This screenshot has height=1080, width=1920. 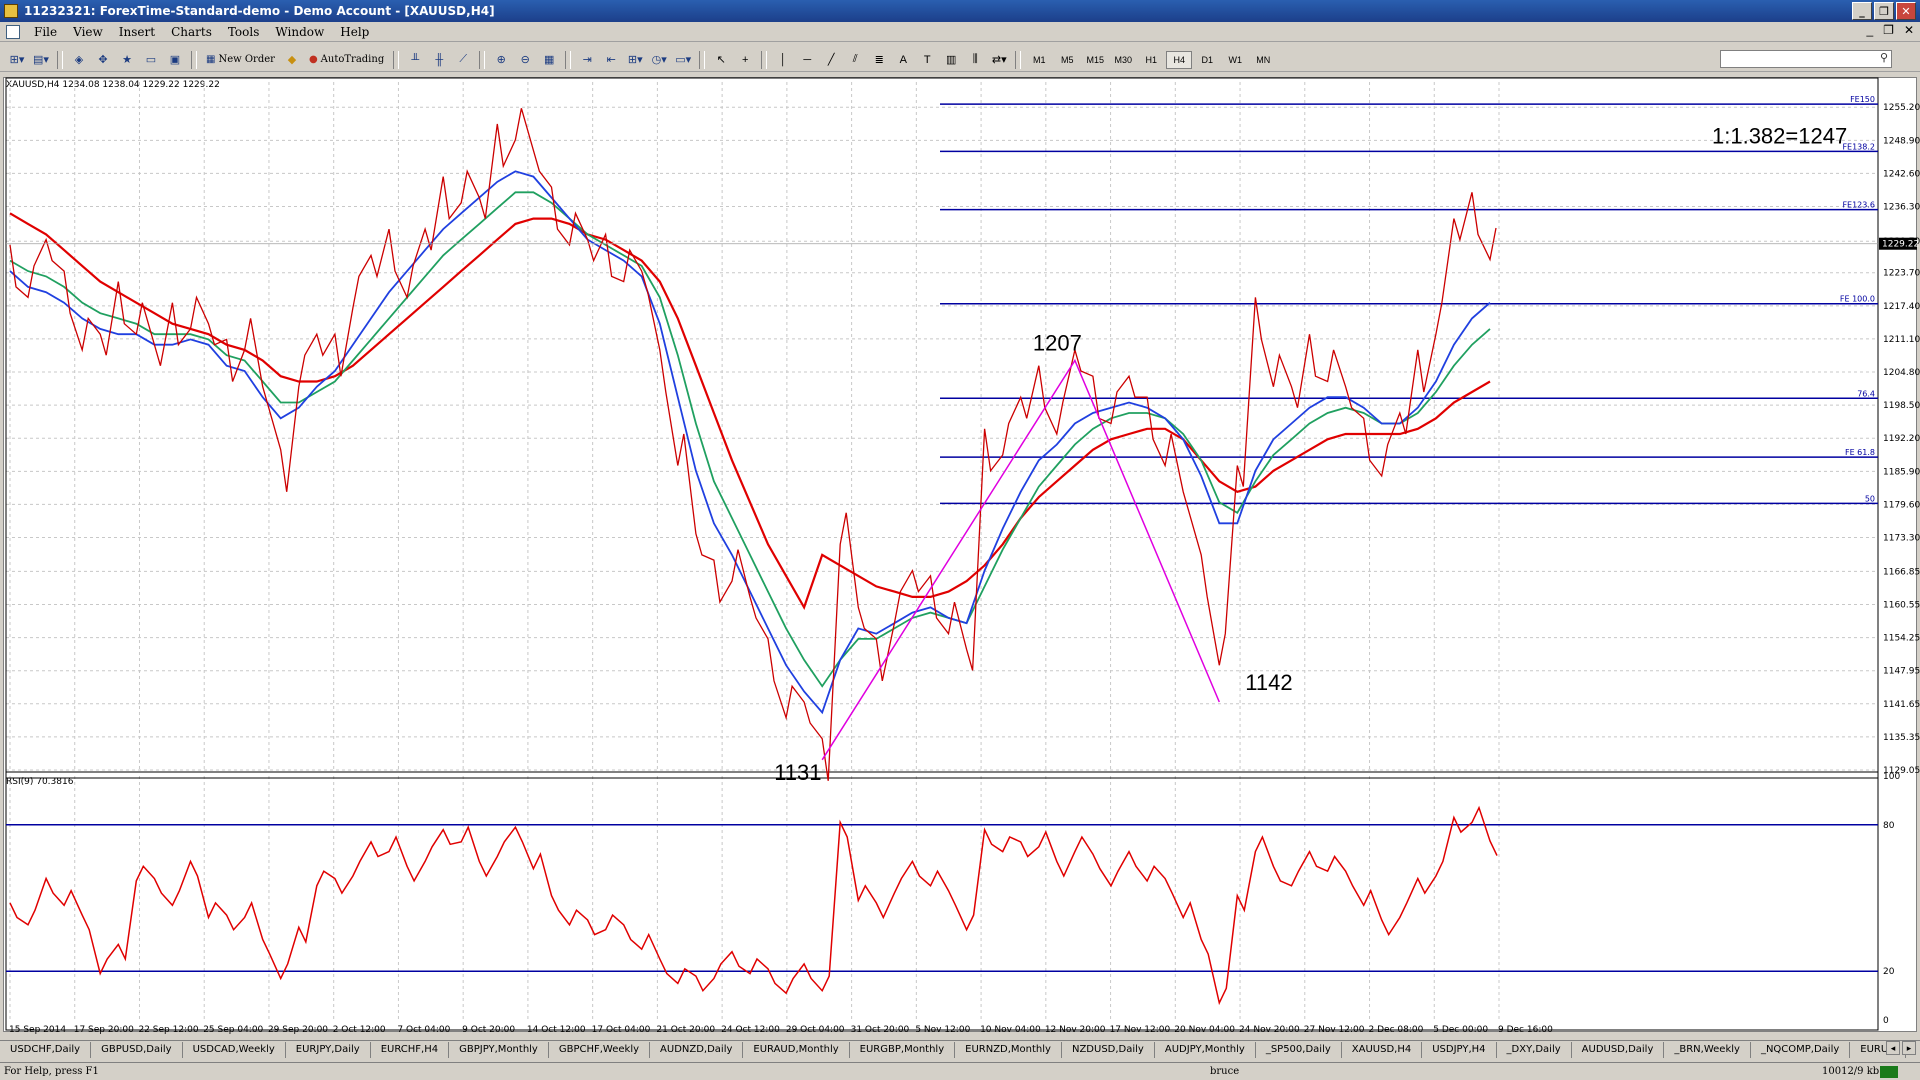 I want to click on chart-tab: AUDJPY,Monthly, so click(x=1205, y=1049).